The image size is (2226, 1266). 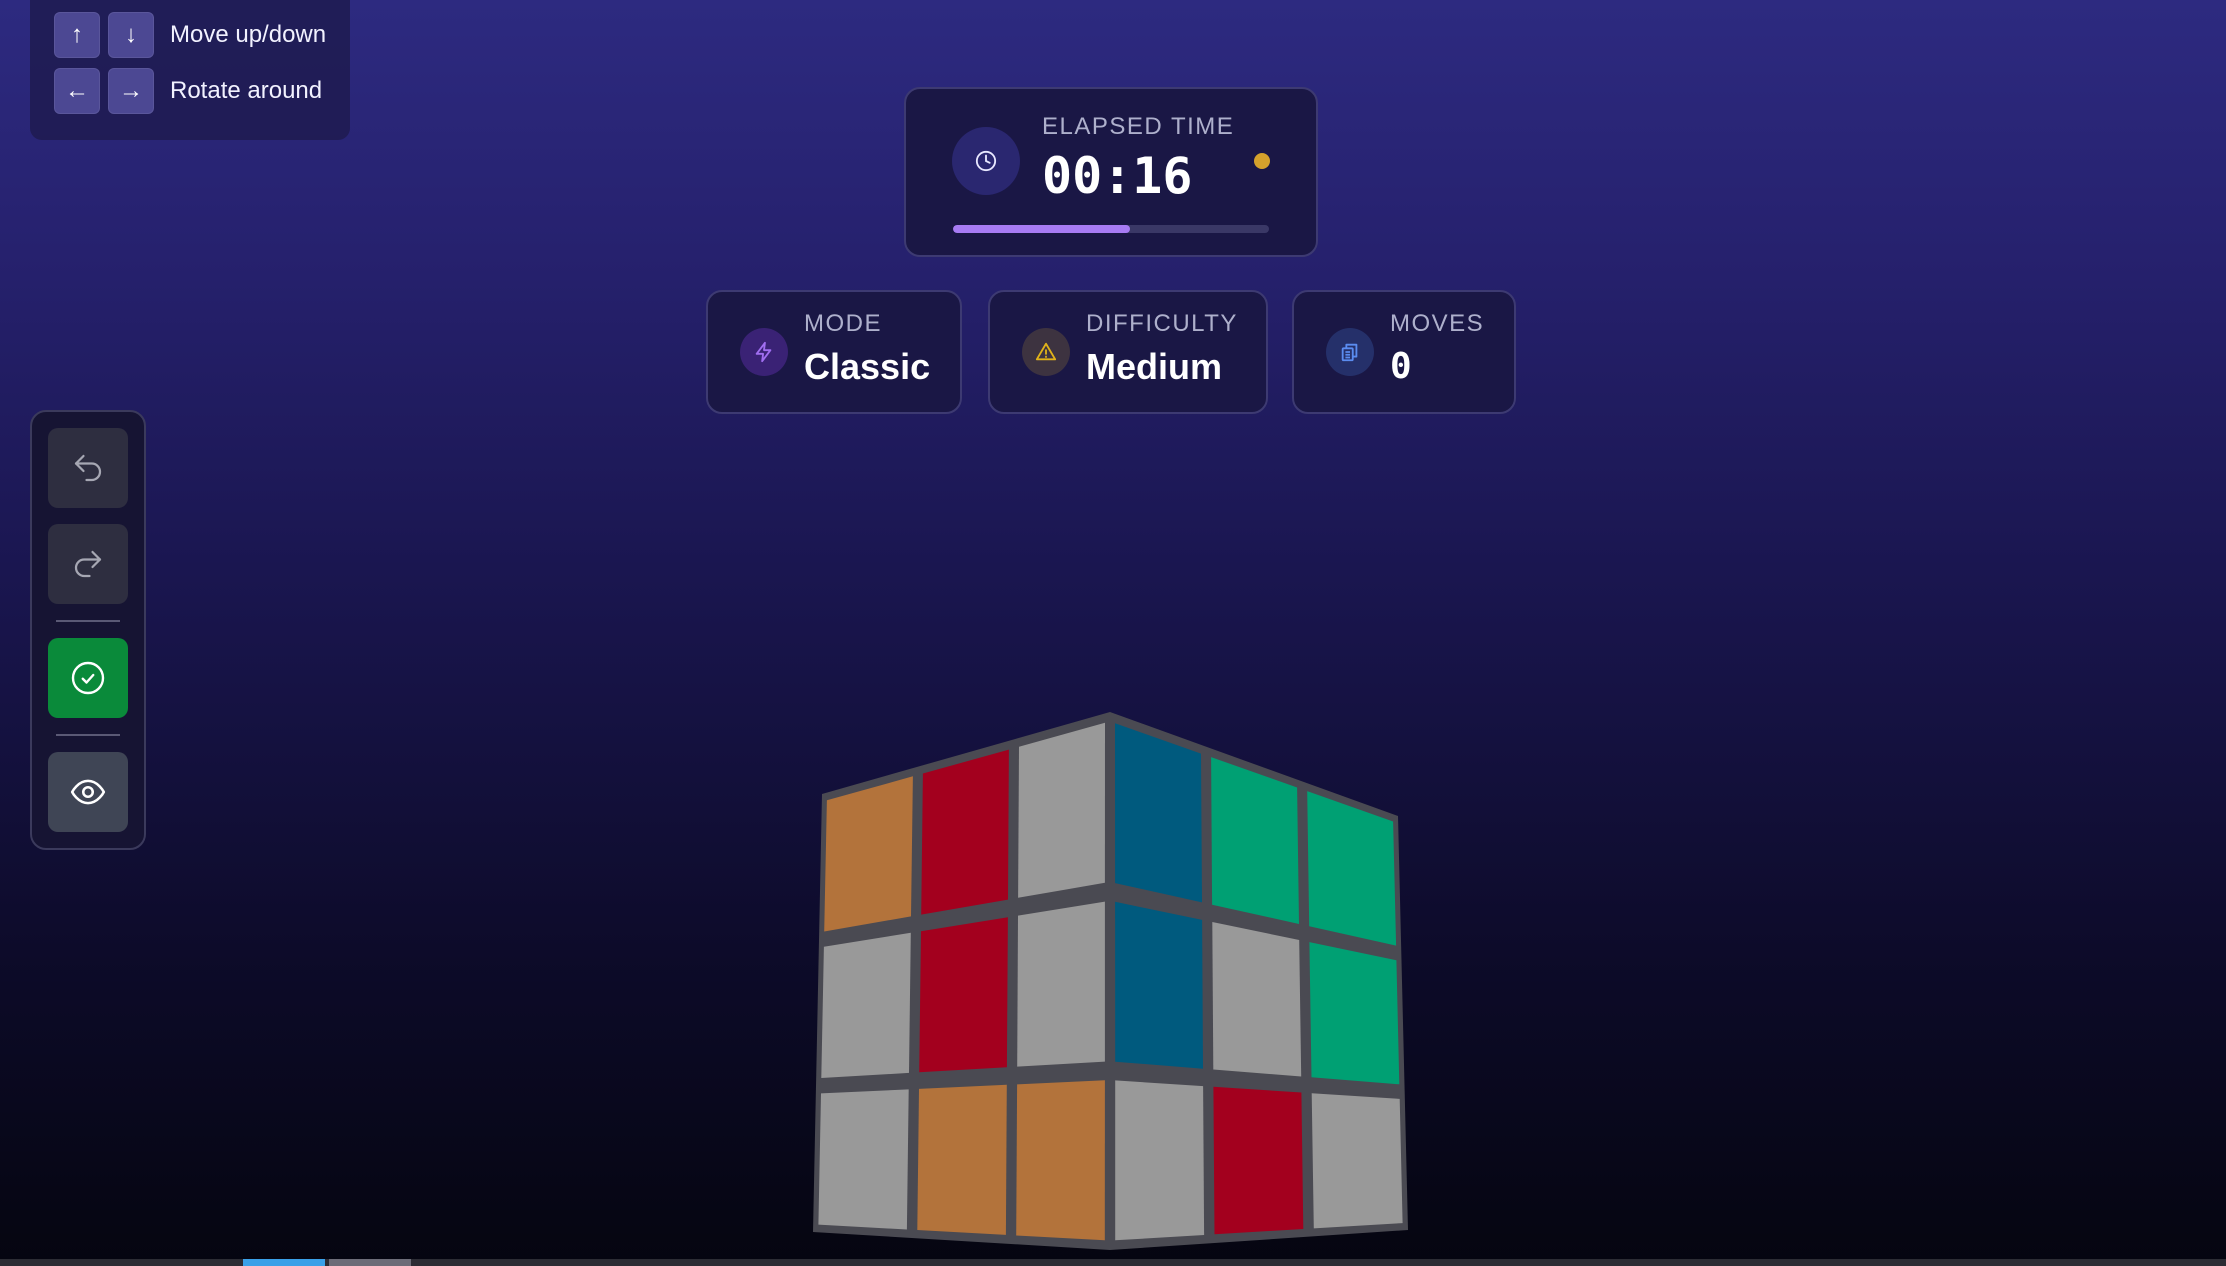 What do you see at coordinates (1113, 1262) in the screenshot?
I see `bottom-status-bar` at bounding box center [1113, 1262].